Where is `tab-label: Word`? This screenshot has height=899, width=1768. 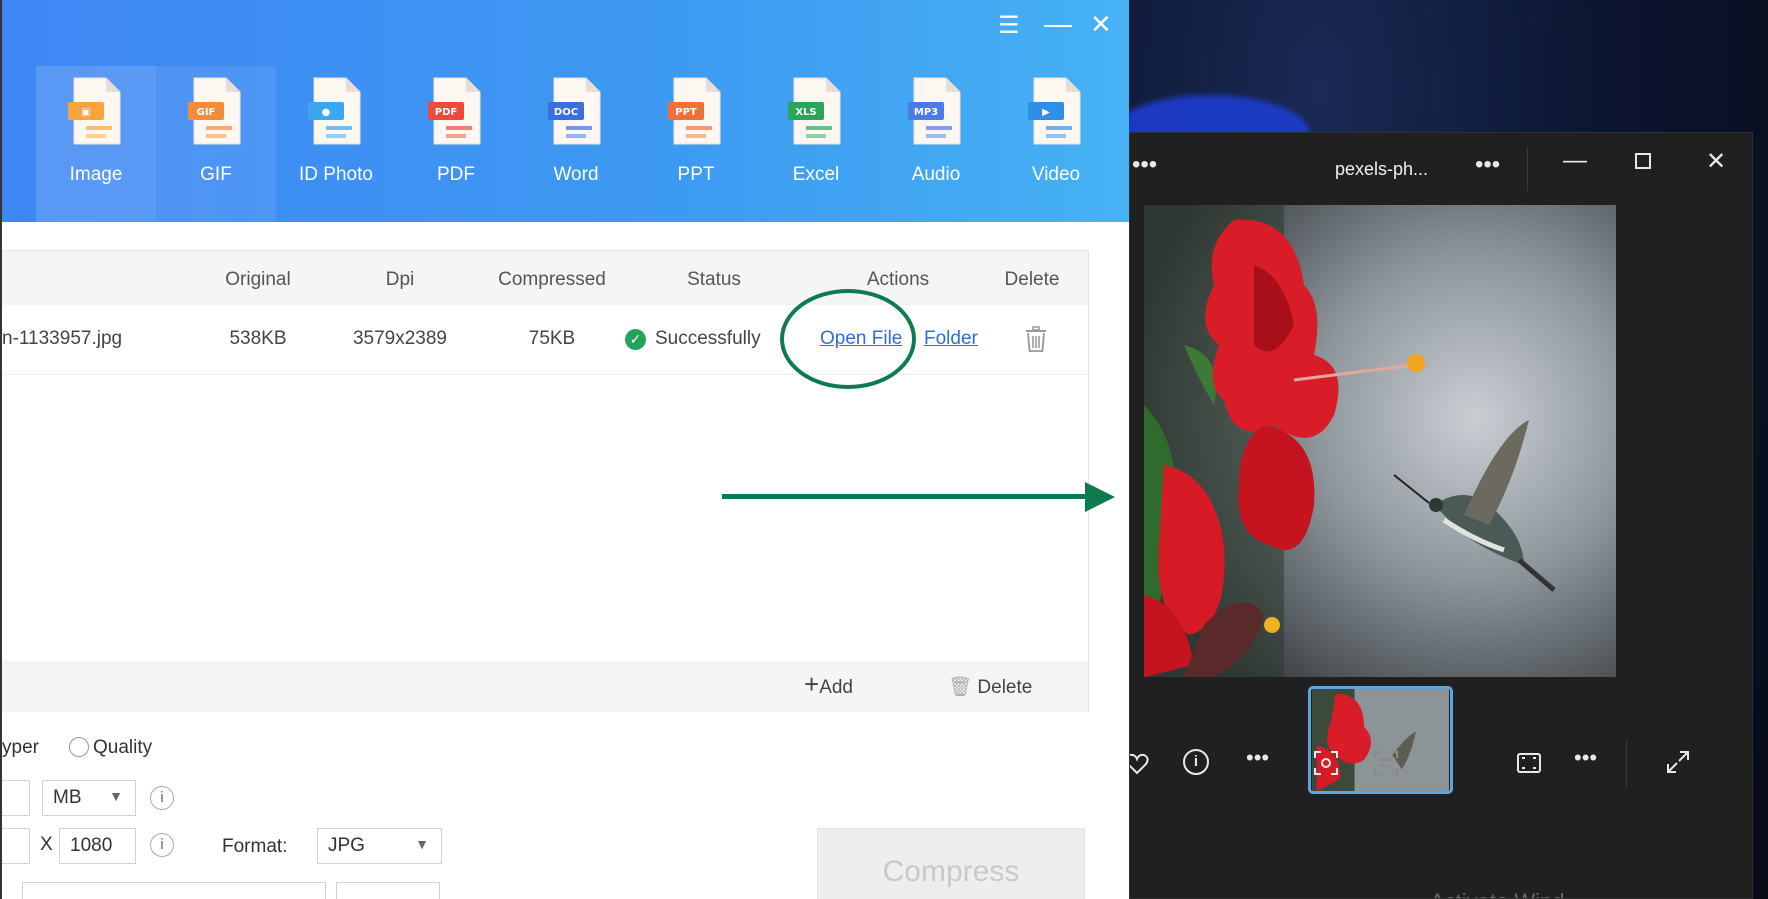 tab-label: Word is located at coordinates (576, 174).